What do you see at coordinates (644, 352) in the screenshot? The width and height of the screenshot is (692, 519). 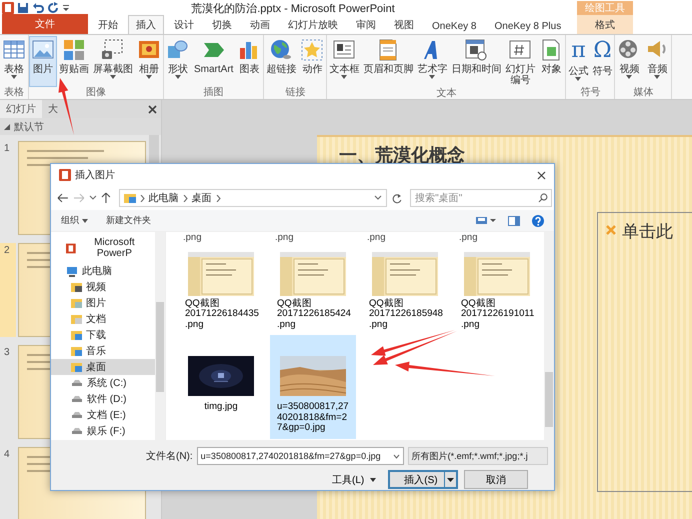 I see `placeholder-box: 单击此` at bounding box center [644, 352].